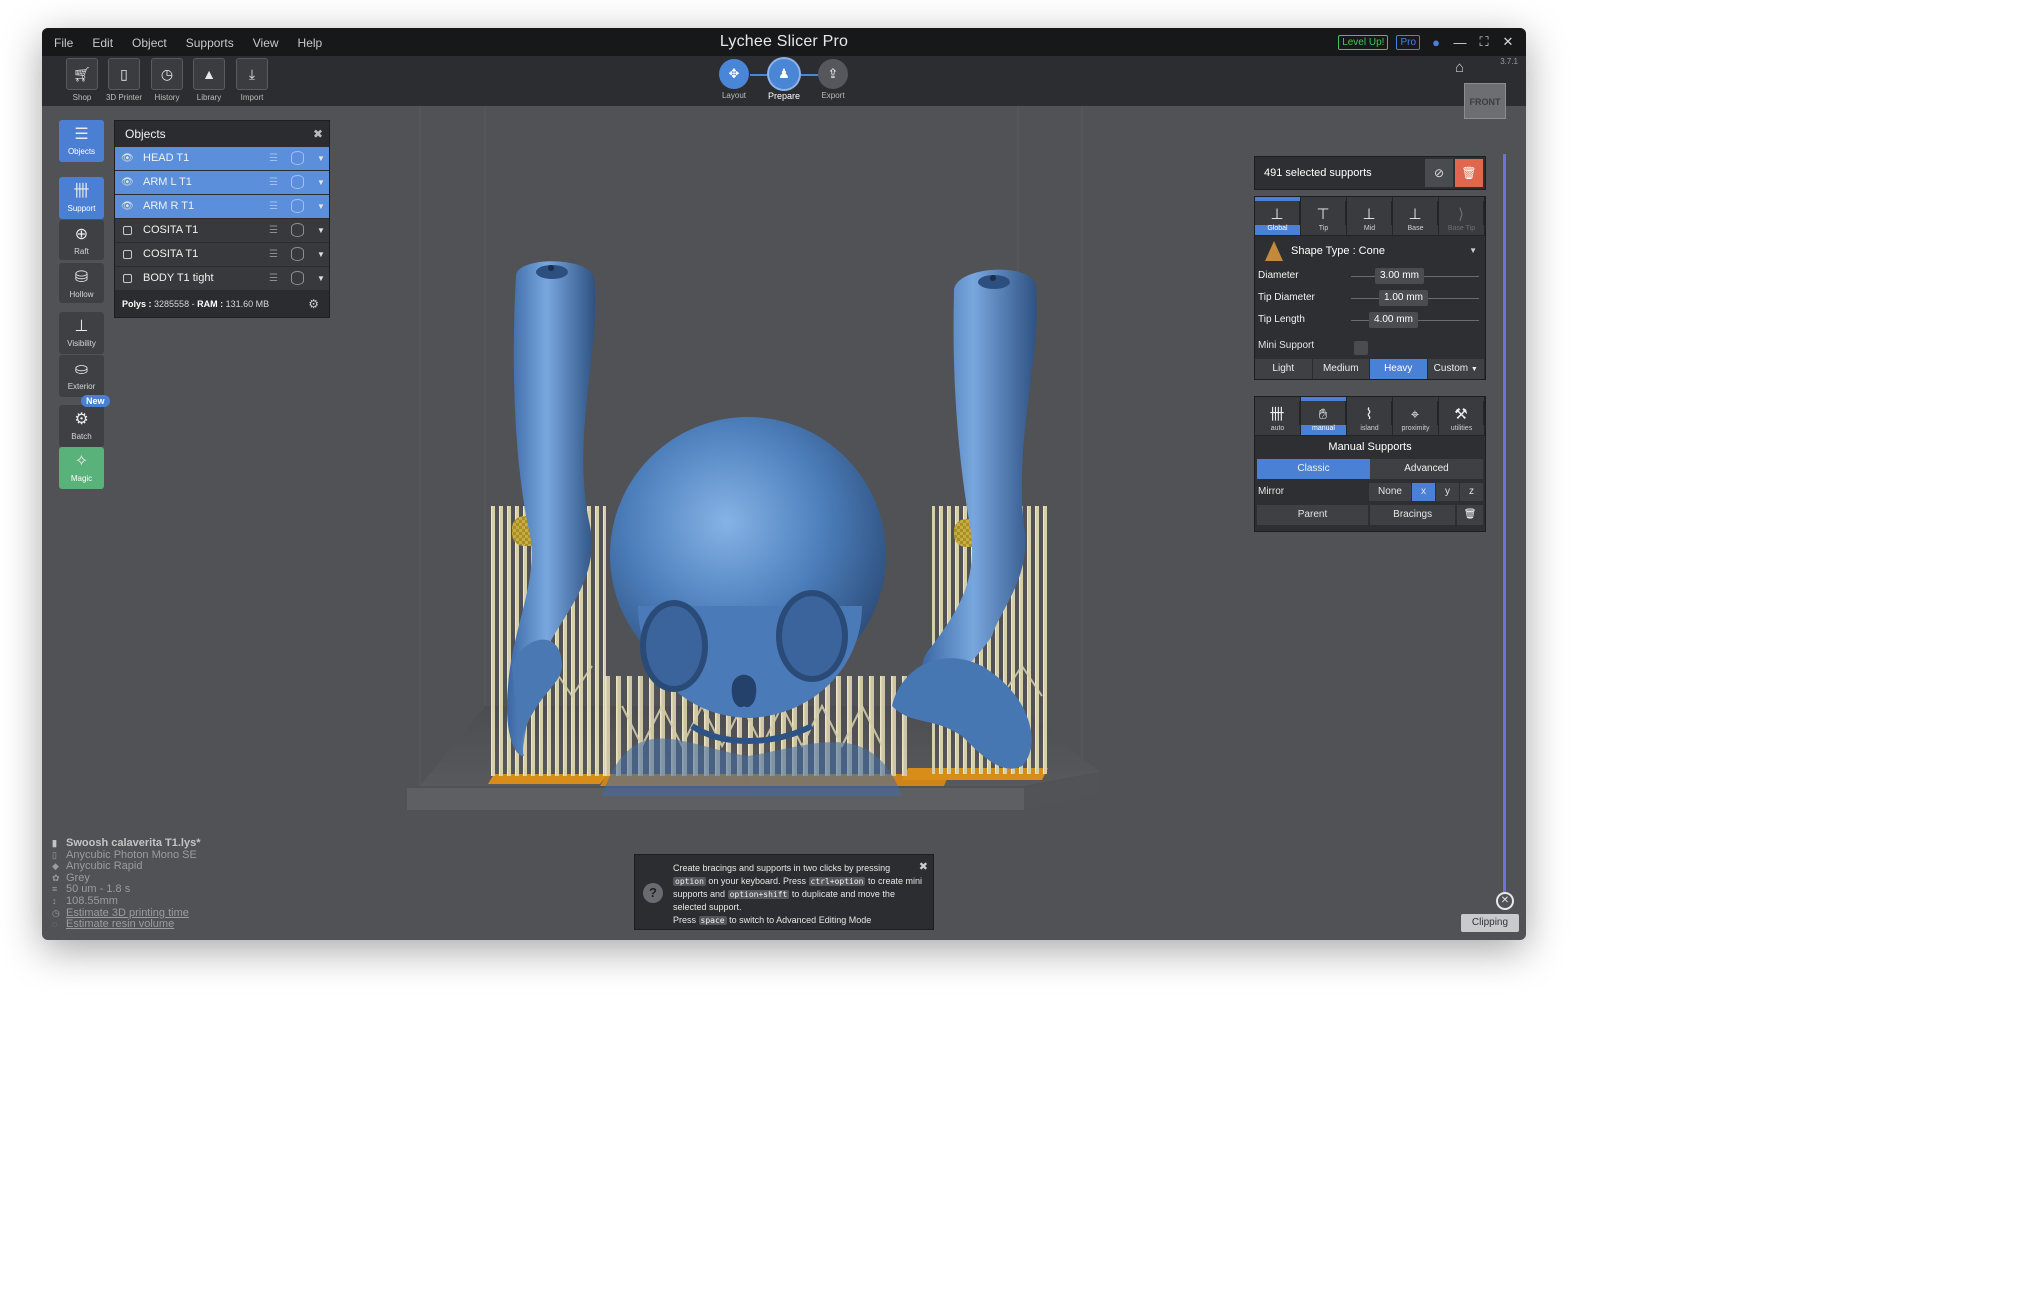  What do you see at coordinates (1313, 469) in the screenshot?
I see `classic-mode-button: Classic` at bounding box center [1313, 469].